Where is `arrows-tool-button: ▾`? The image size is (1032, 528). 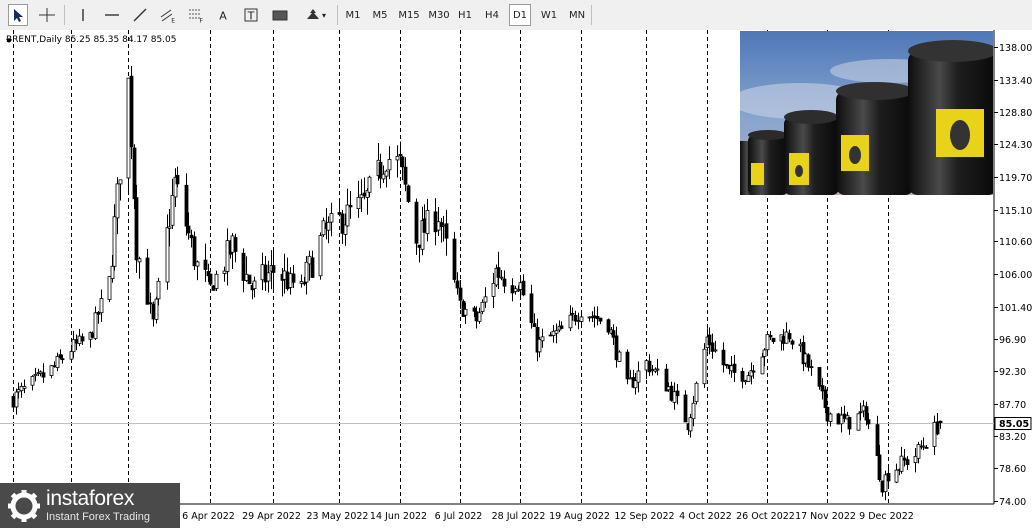 arrows-tool-button: ▾ is located at coordinates (315, 15).